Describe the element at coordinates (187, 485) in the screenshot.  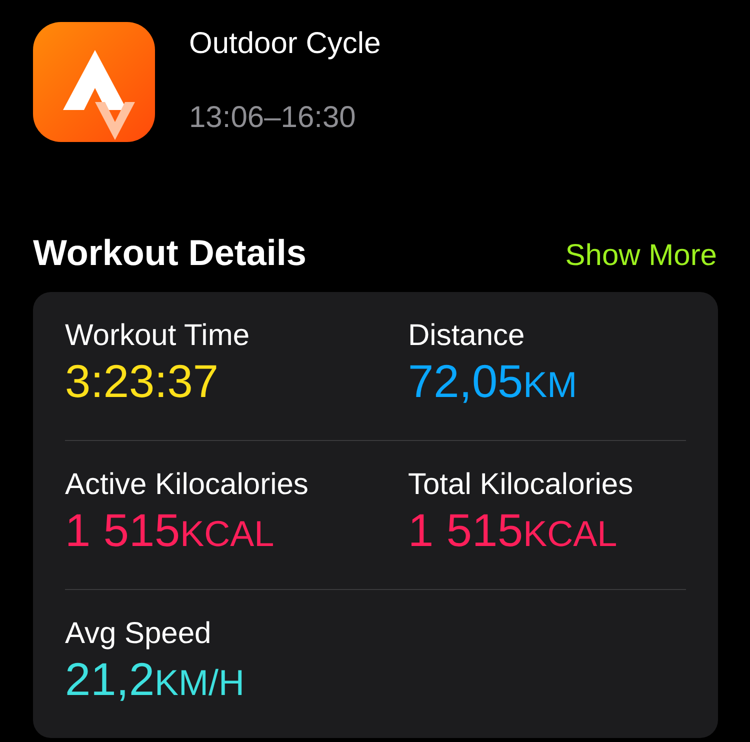
I see `metric-label: Active Kilocalories` at that location.